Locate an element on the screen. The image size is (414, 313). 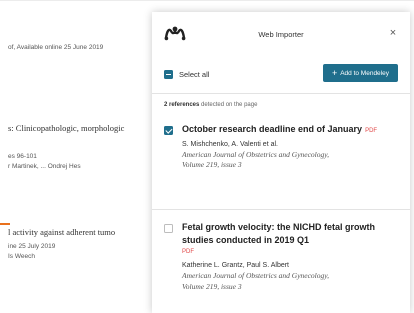
select-all-label: Select all is located at coordinates (194, 74).